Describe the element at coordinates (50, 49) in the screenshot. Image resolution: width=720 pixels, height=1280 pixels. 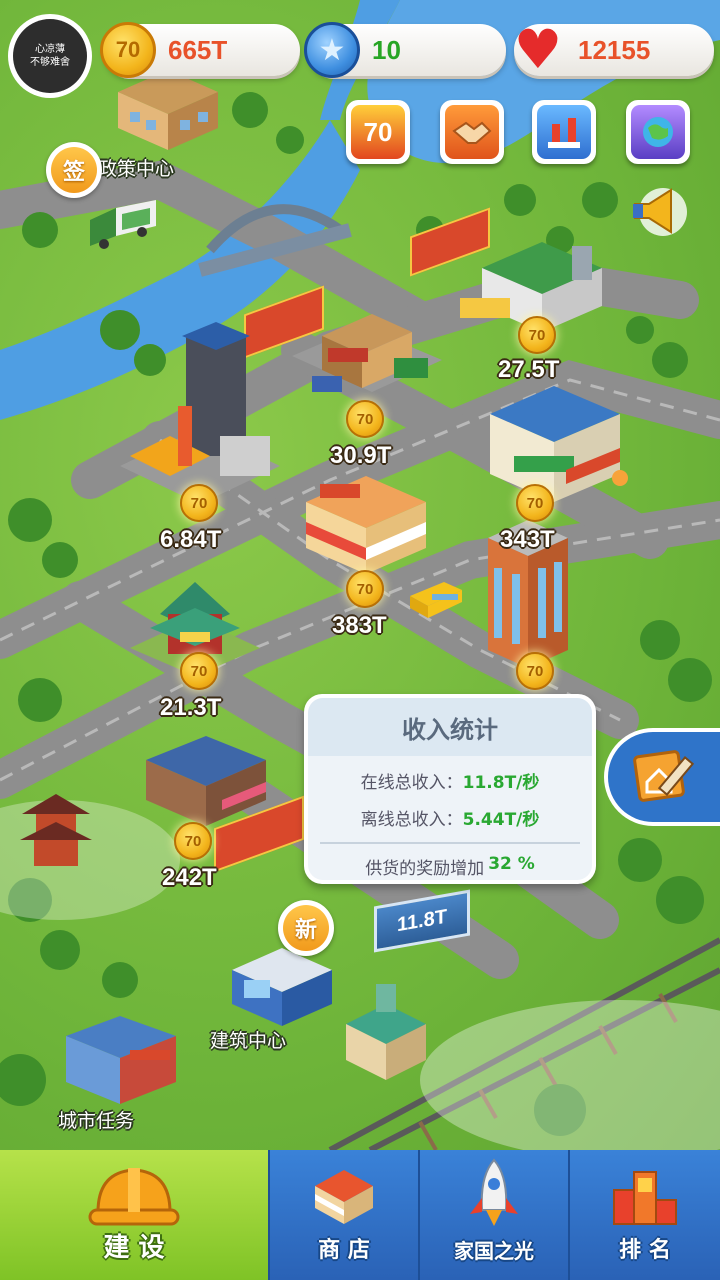
I see `avatar-text-1: 心凉薄` at that location.